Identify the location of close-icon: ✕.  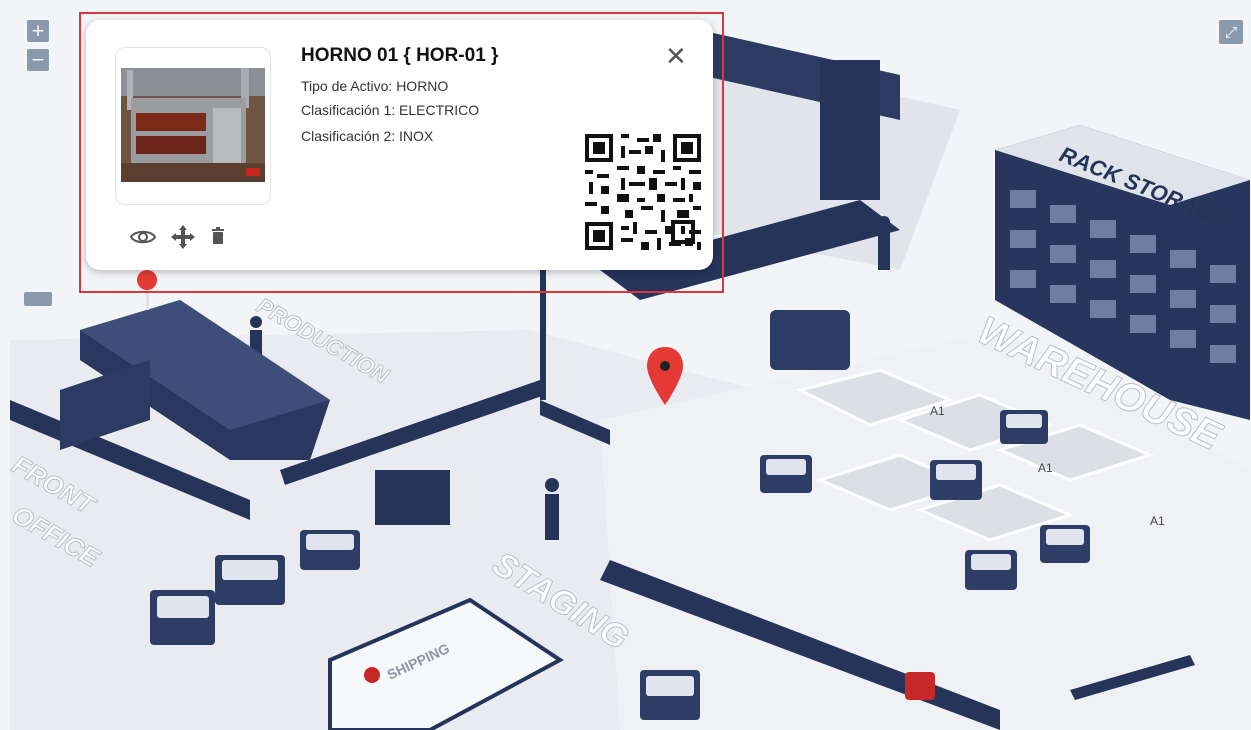
(676, 57).